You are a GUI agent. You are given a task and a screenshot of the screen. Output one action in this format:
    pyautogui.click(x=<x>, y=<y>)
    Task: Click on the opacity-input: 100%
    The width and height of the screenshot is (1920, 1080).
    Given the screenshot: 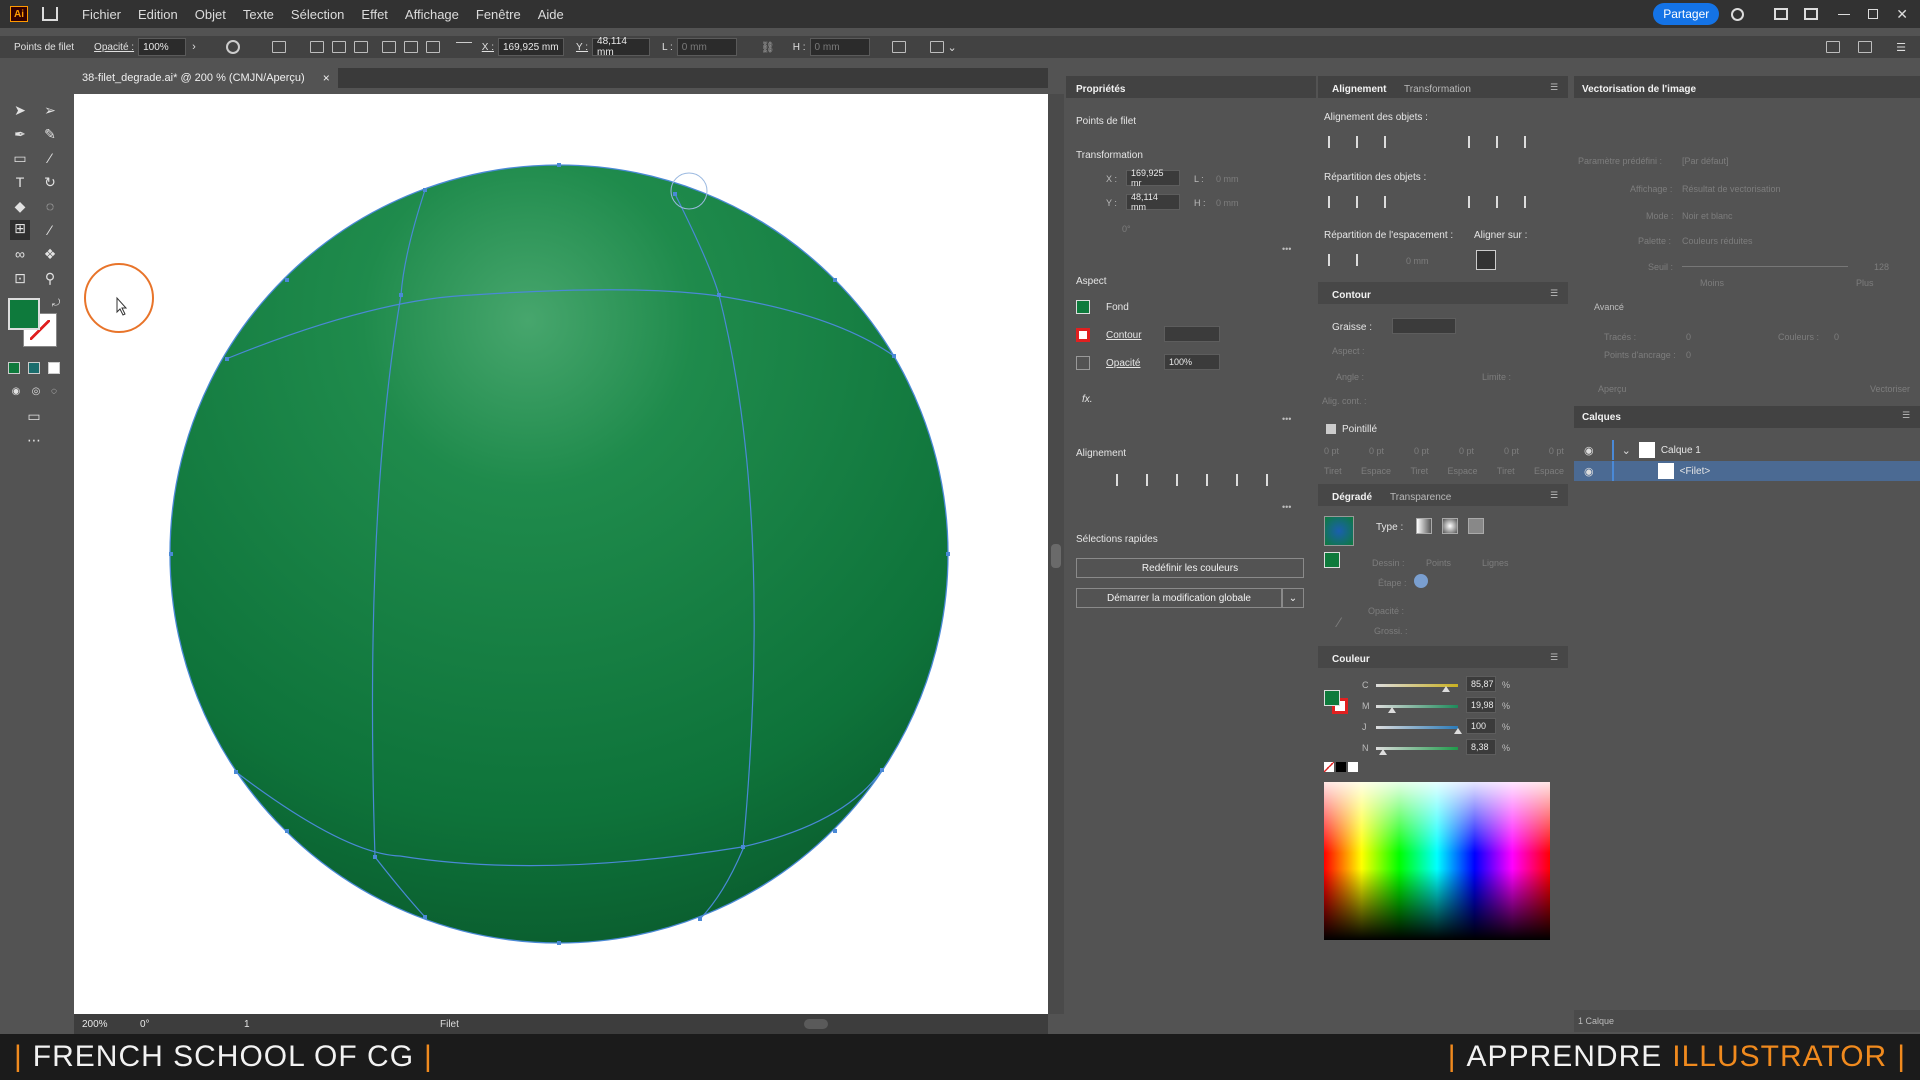 What is the action you would take?
    pyautogui.click(x=162, y=47)
    